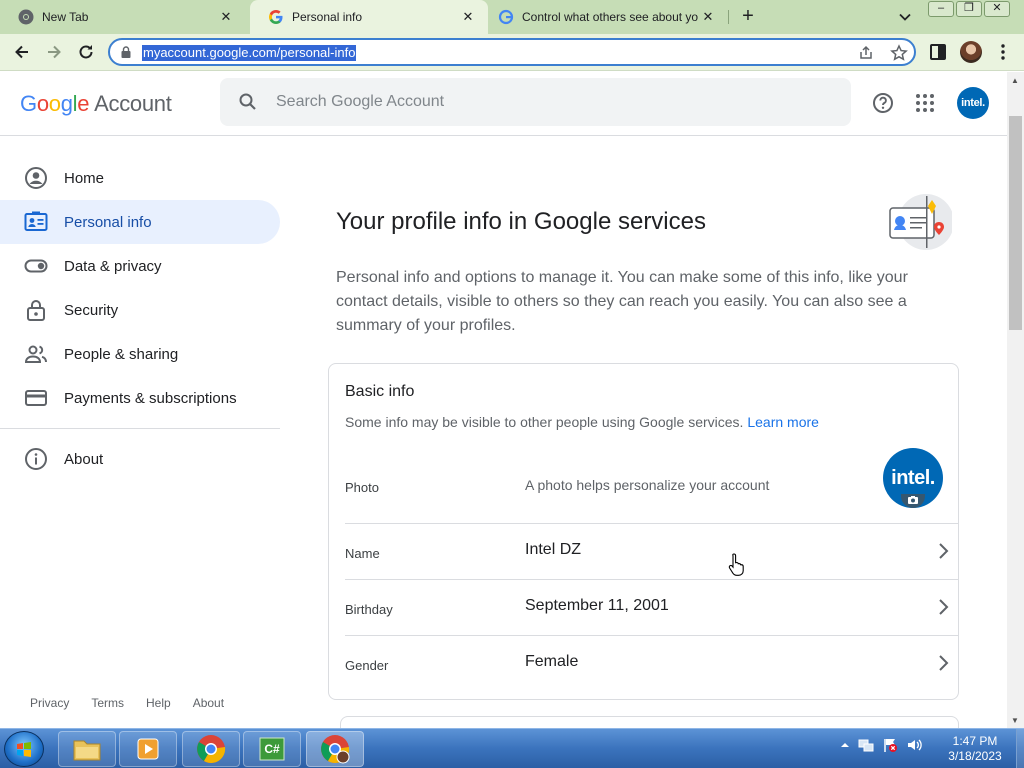 Image resolution: width=1024 pixels, height=768 pixels. Describe the element at coordinates (91, 310) in the screenshot. I see `sidebar-item-label: Security` at that location.